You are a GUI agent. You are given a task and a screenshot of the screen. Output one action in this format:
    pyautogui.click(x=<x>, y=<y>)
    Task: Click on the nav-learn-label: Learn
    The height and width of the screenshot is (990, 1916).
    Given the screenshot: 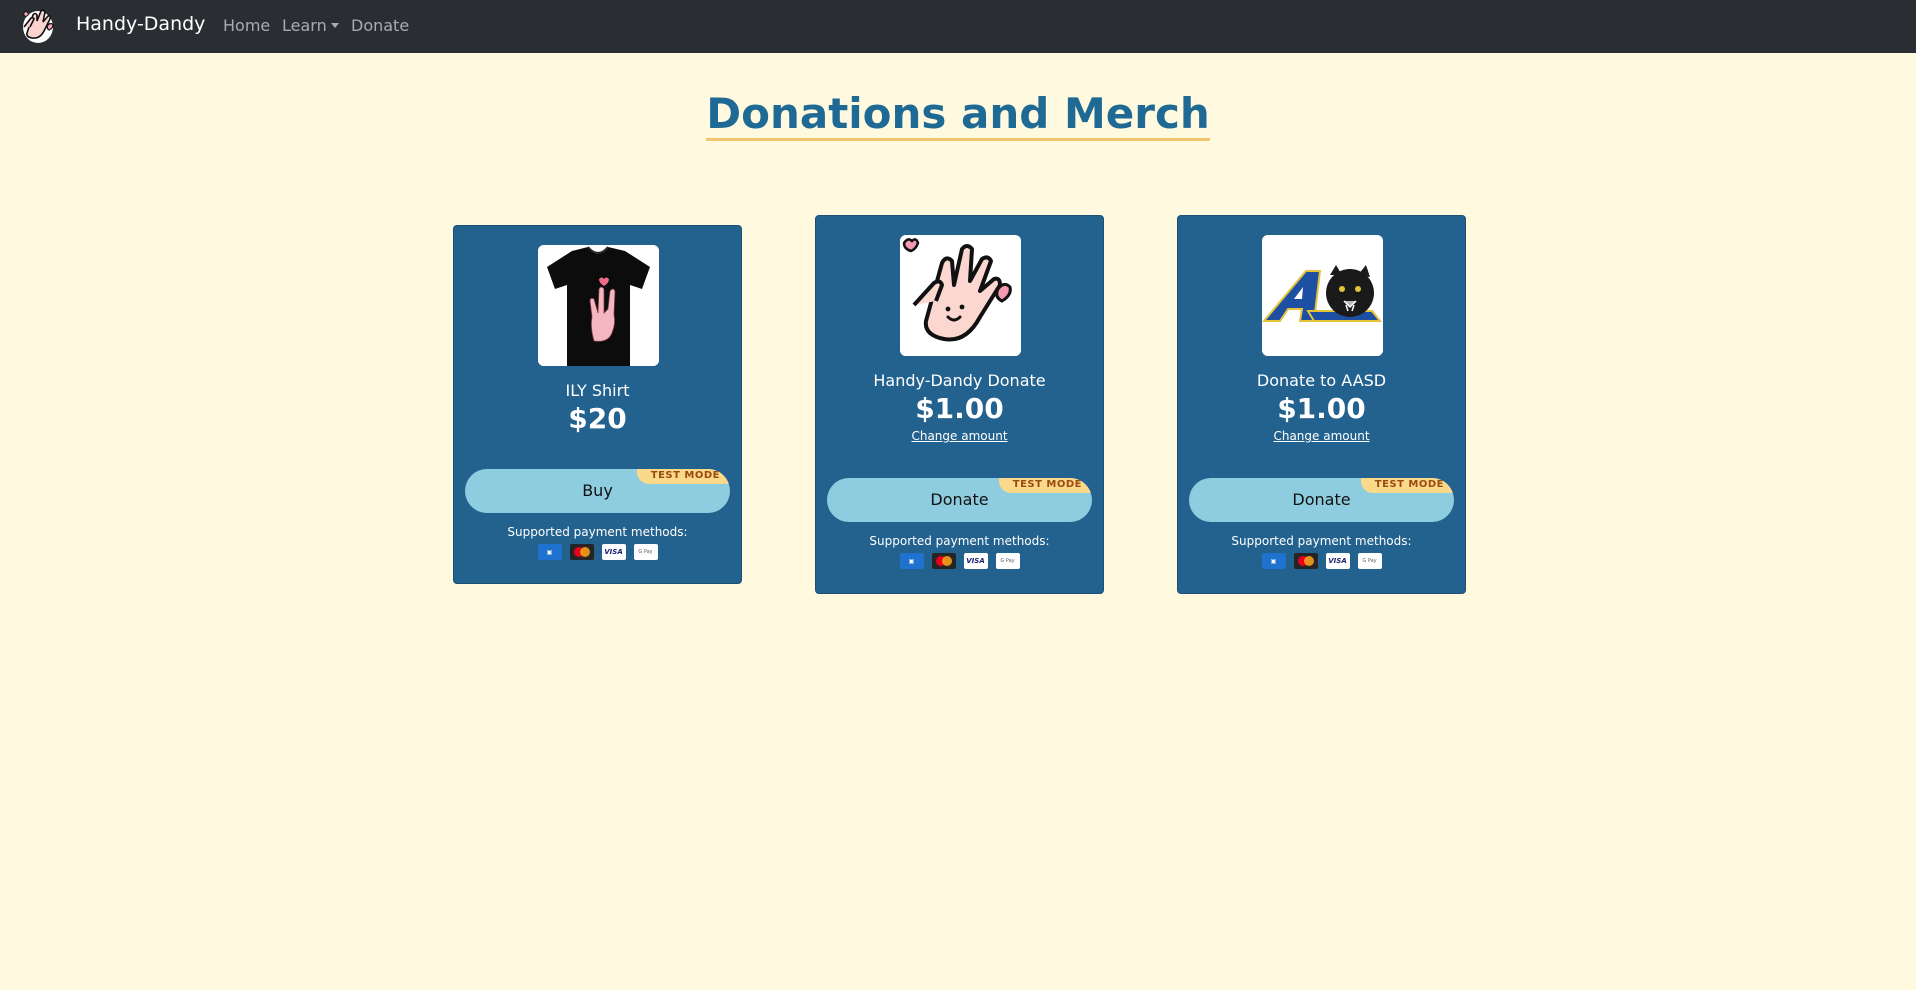 What is the action you would take?
    pyautogui.click(x=304, y=25)
    